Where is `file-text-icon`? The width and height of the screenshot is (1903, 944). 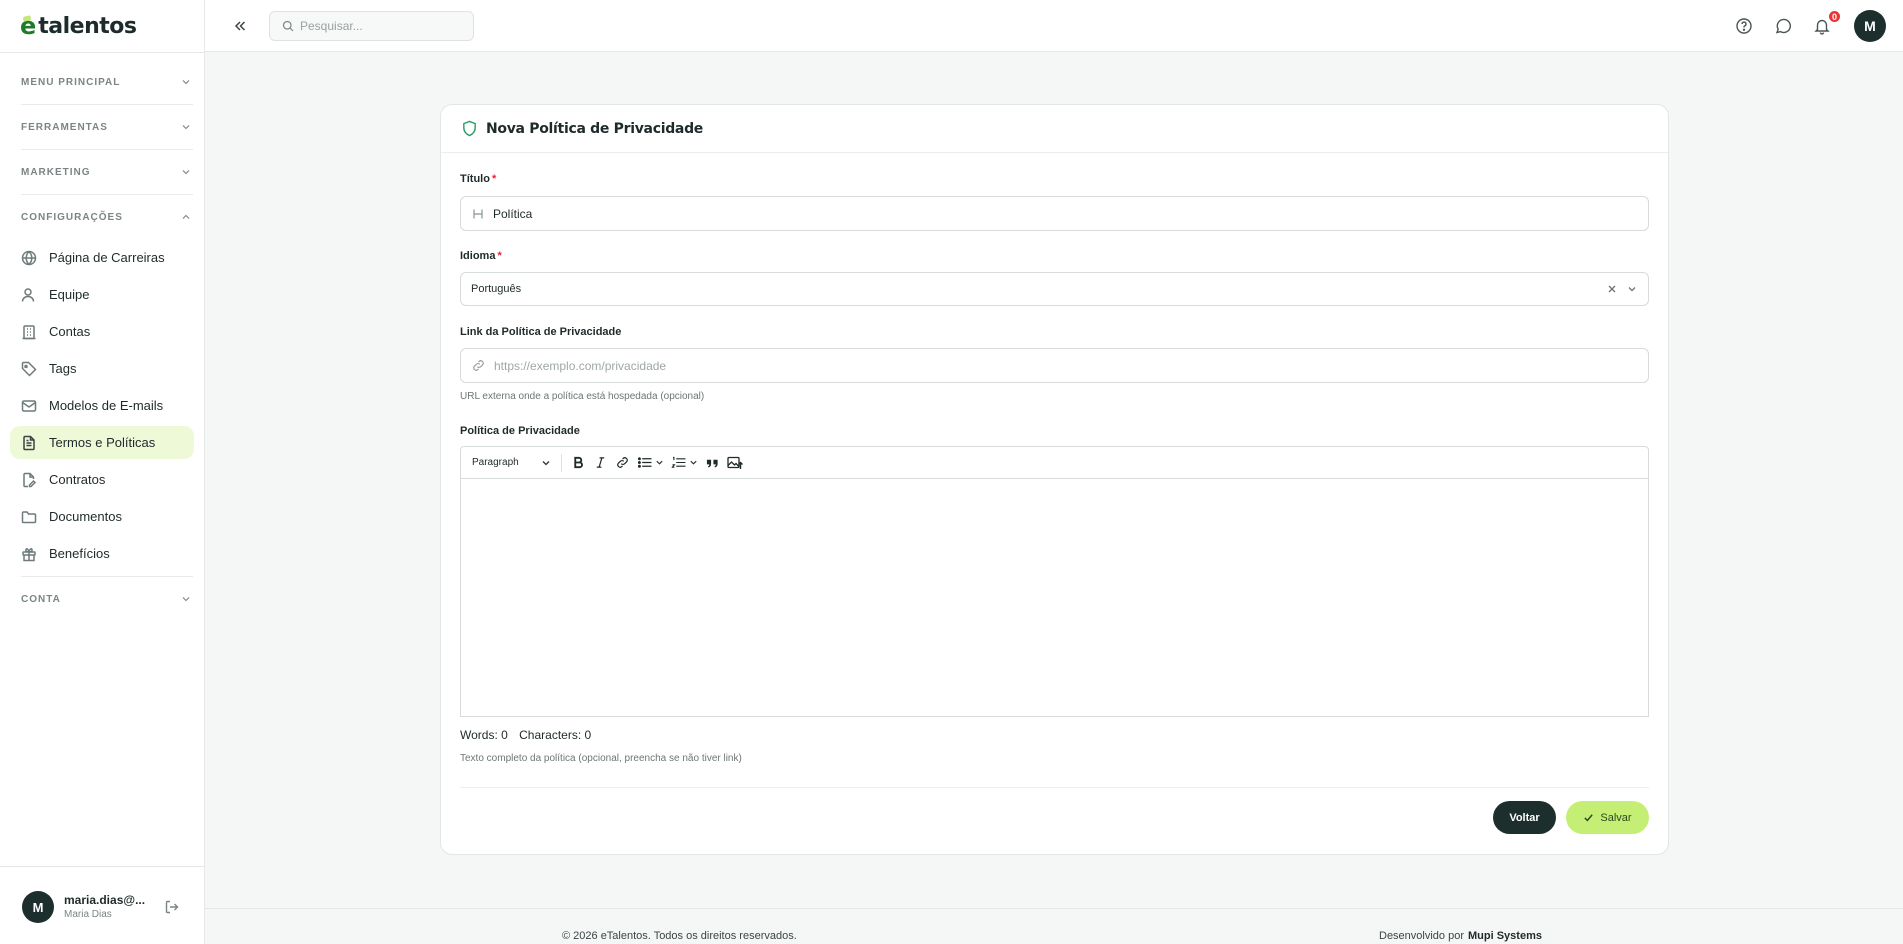
file-text-icon is located at coordinates (29, 442).